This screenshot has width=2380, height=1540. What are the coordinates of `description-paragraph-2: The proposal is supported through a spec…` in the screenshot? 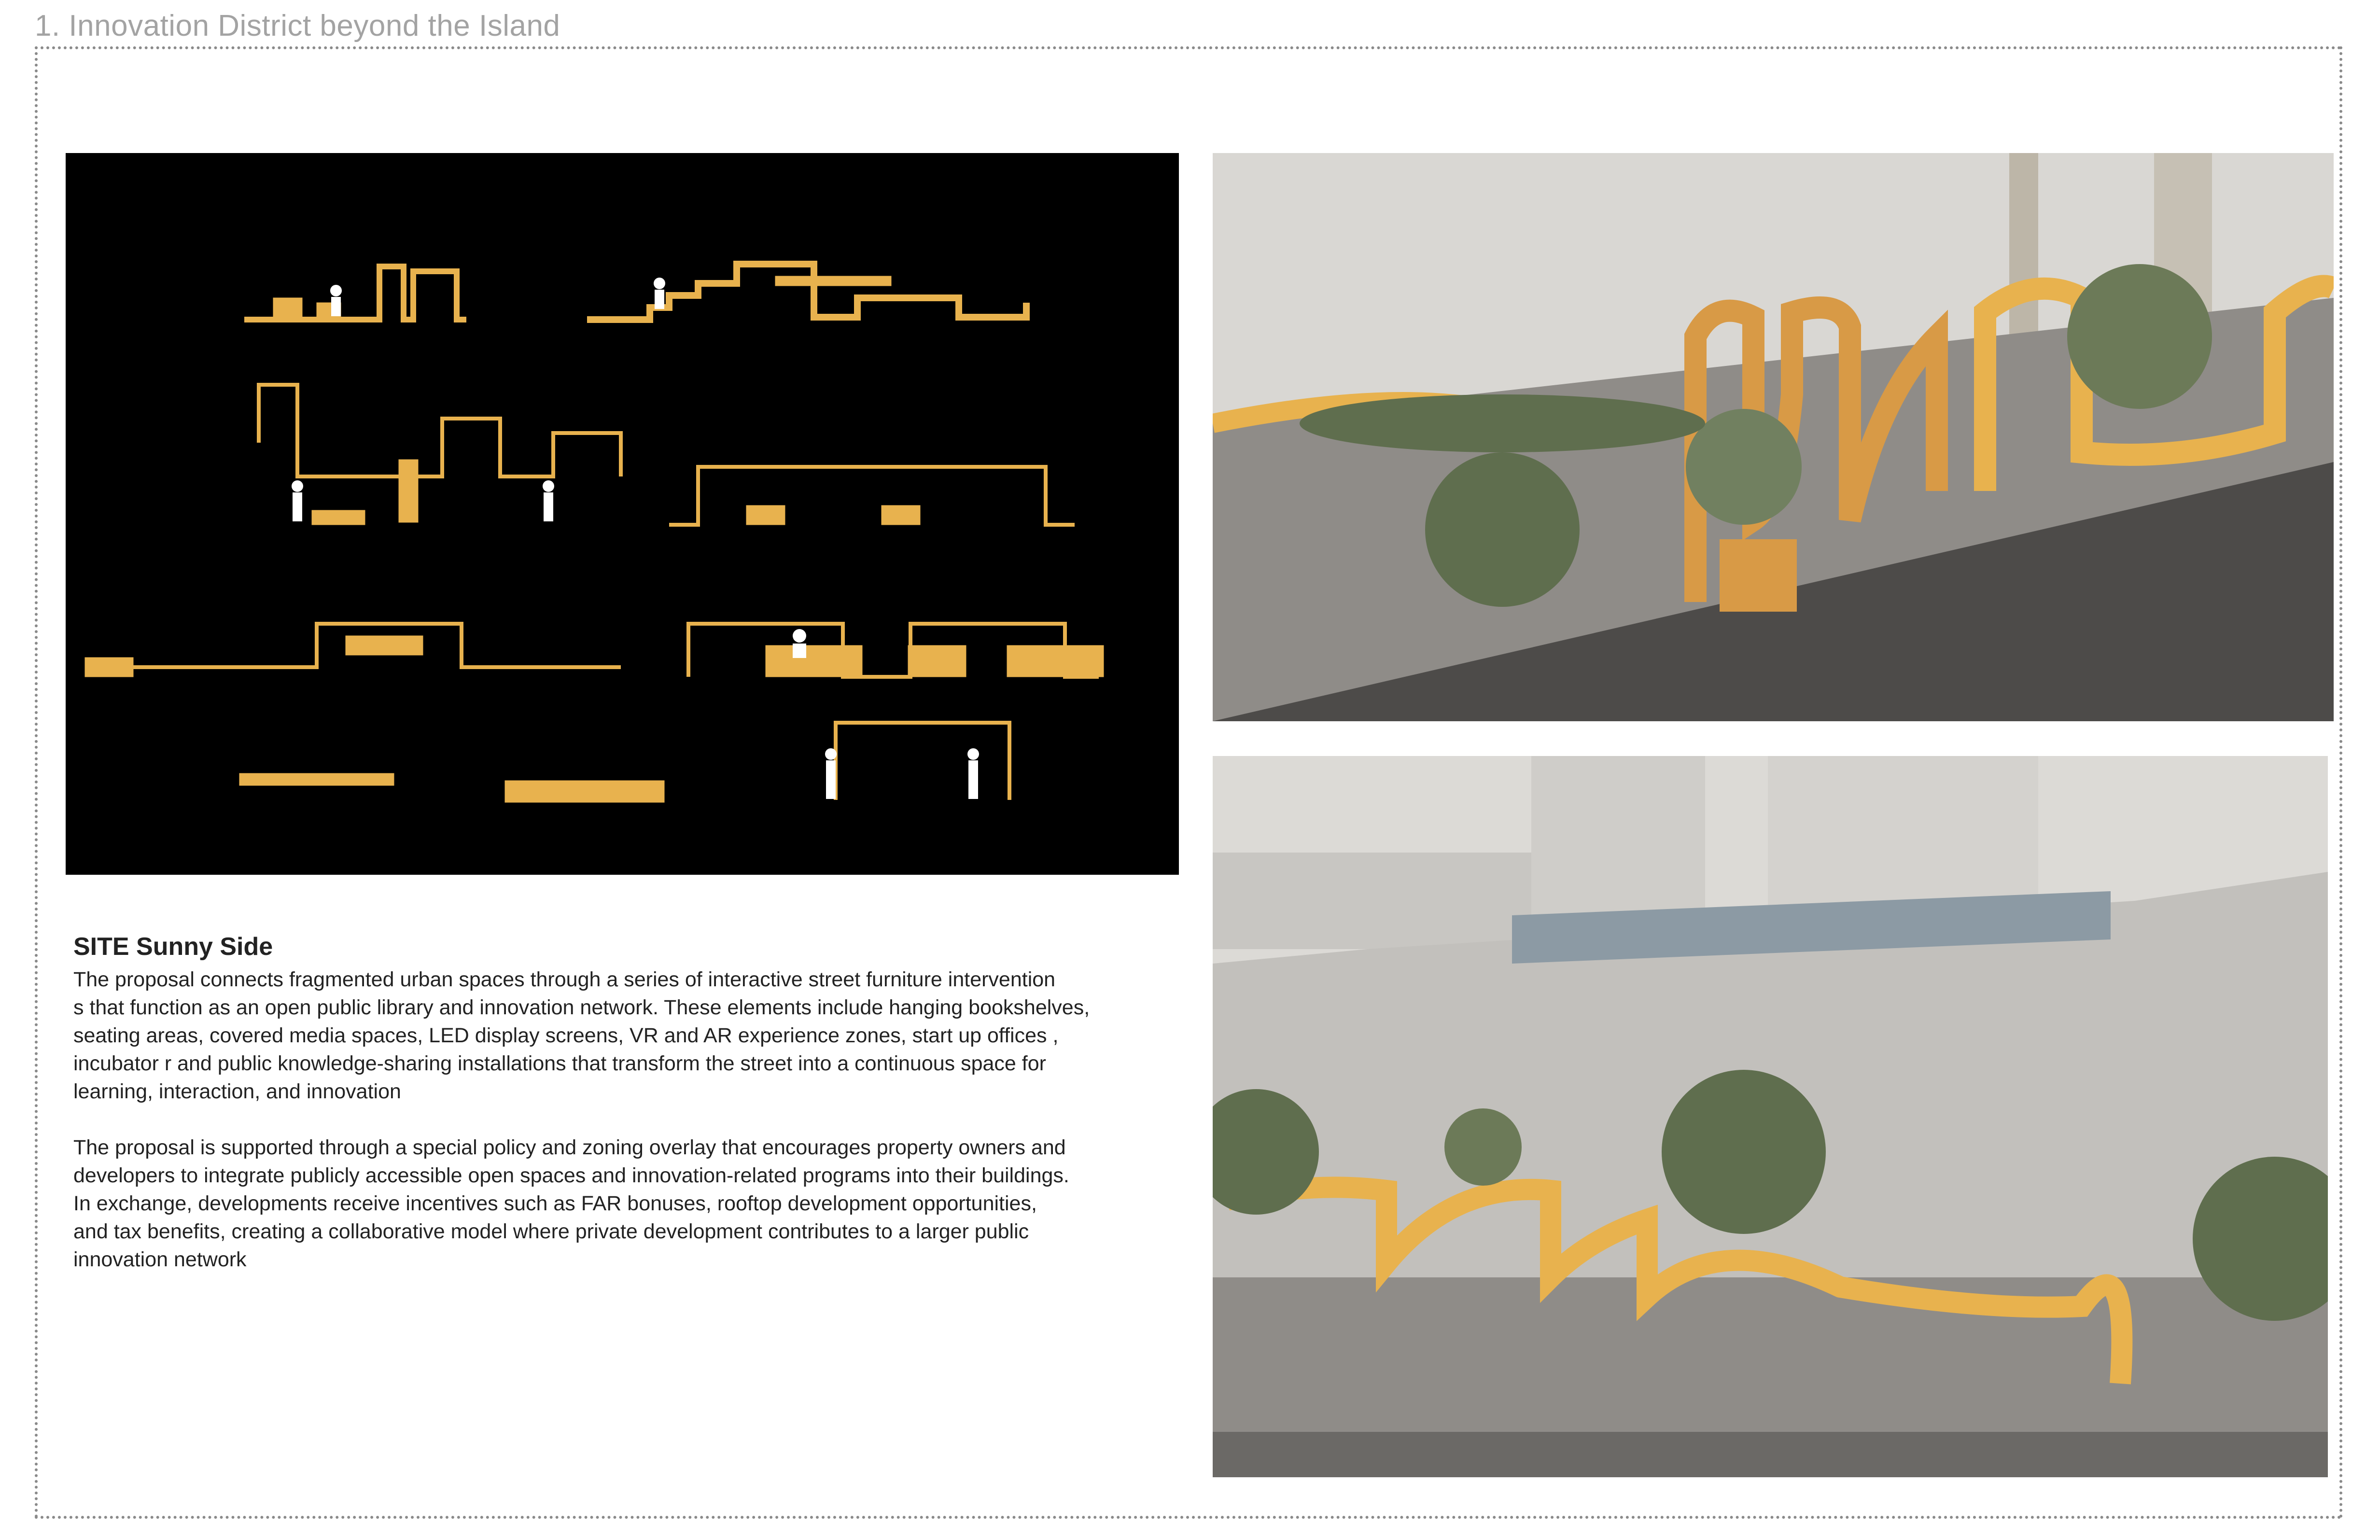 It's located at (571, 1203).